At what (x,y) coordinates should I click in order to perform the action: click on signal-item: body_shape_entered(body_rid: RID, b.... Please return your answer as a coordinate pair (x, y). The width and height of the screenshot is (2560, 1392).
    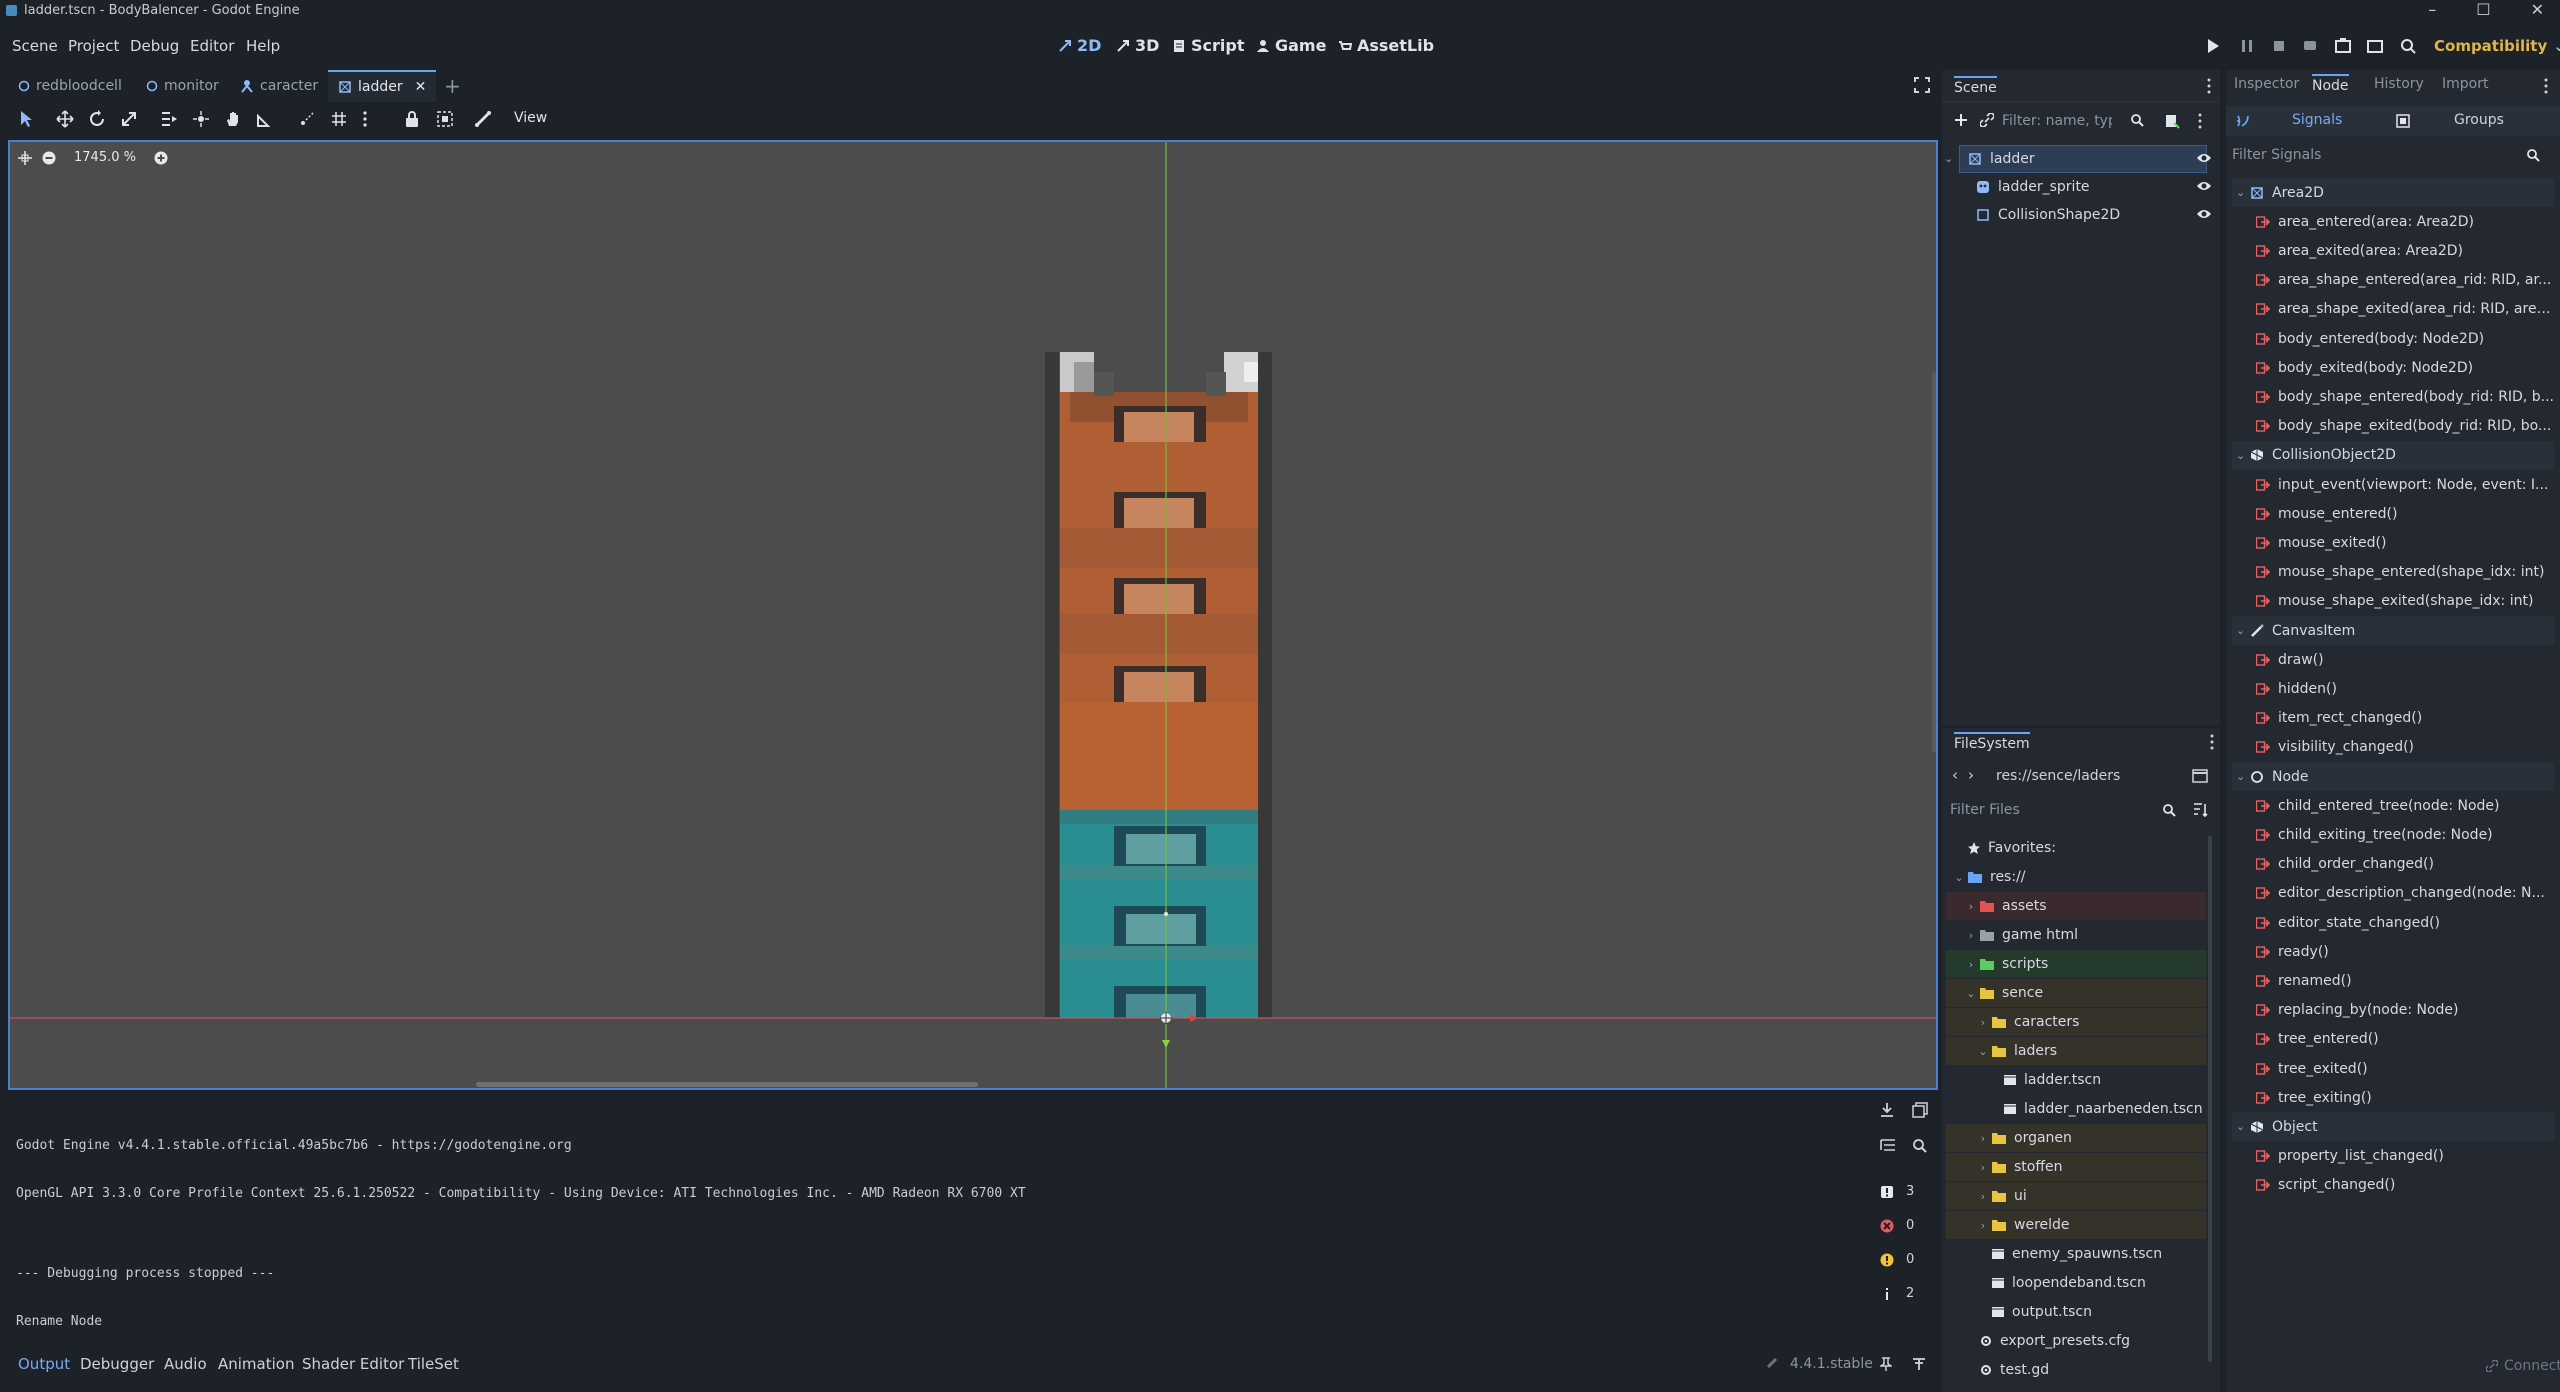
    Looking at the image, I should click on (2393, 396).